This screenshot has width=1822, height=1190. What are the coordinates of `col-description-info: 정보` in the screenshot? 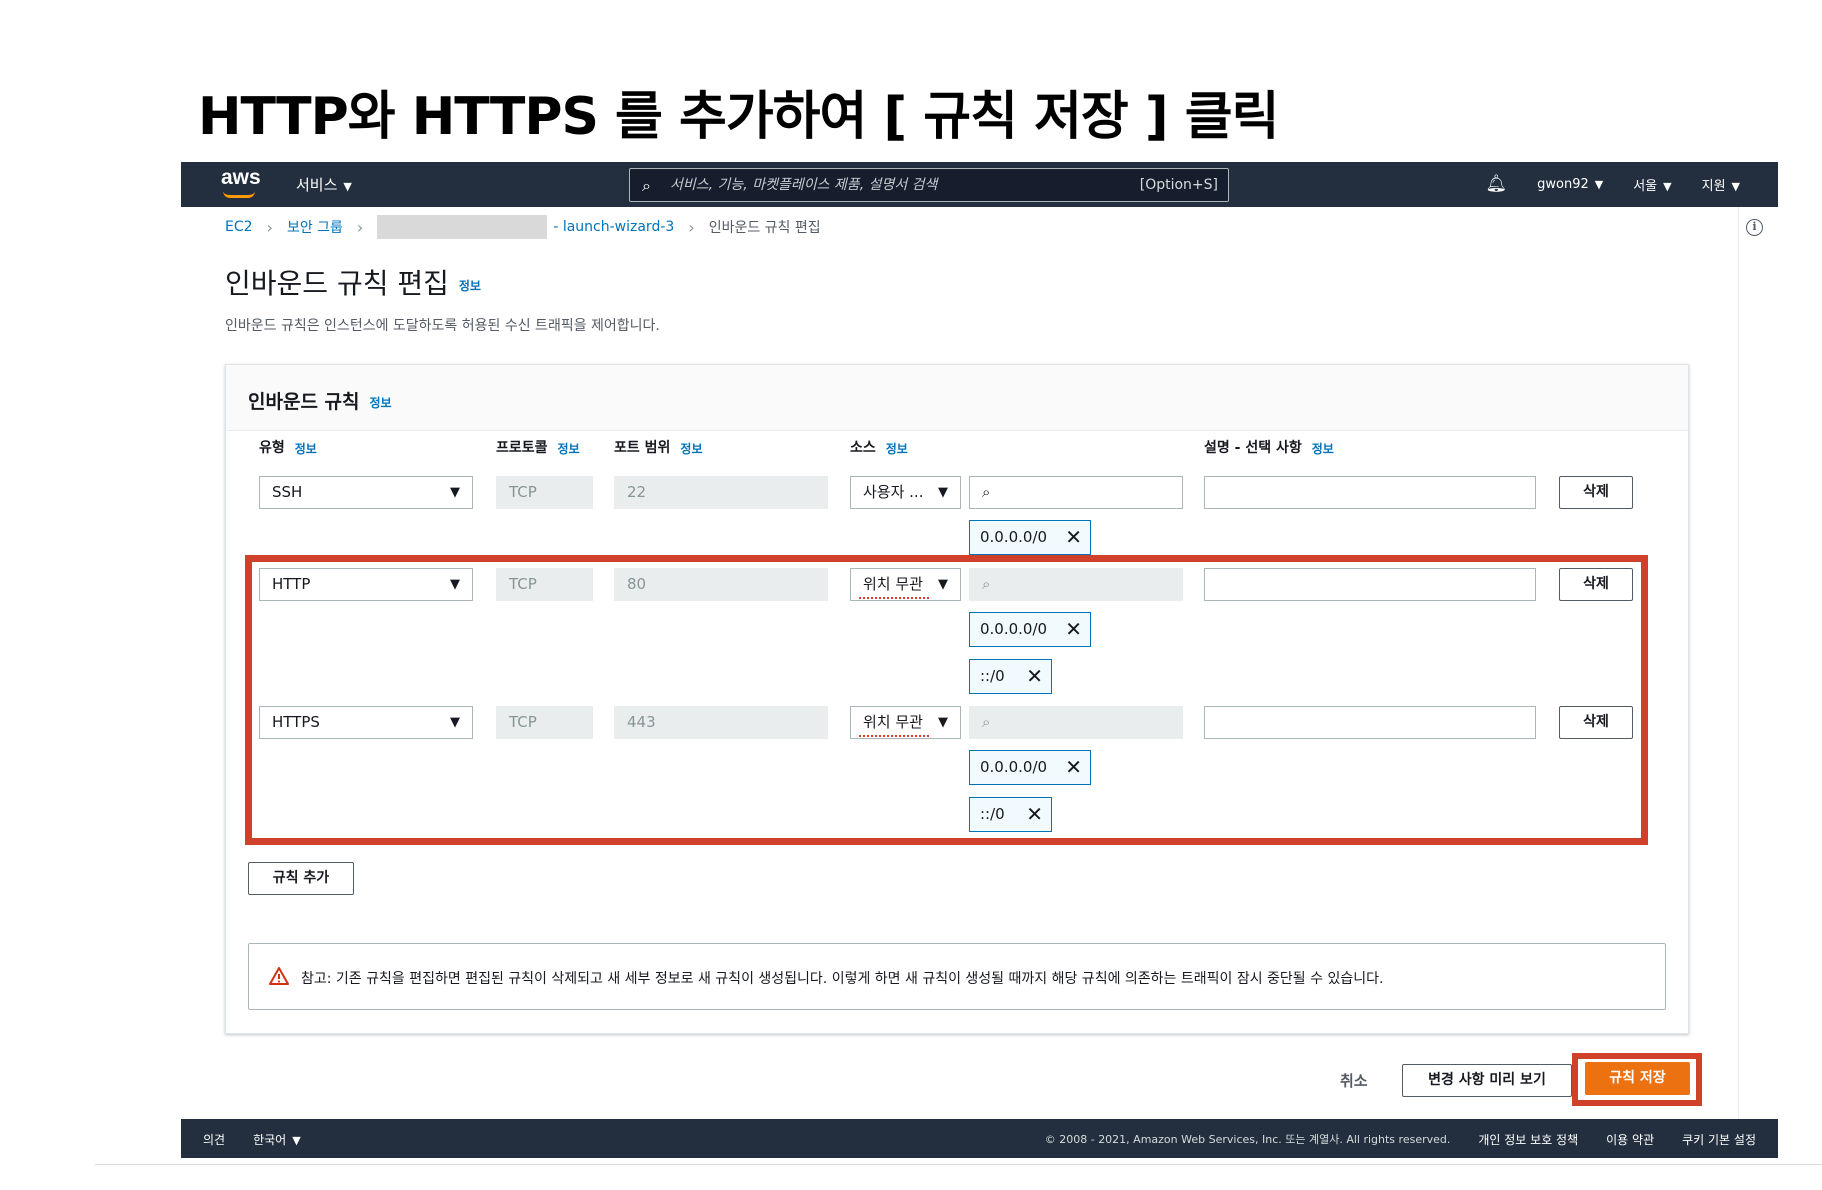 It's located at (1323, 449).